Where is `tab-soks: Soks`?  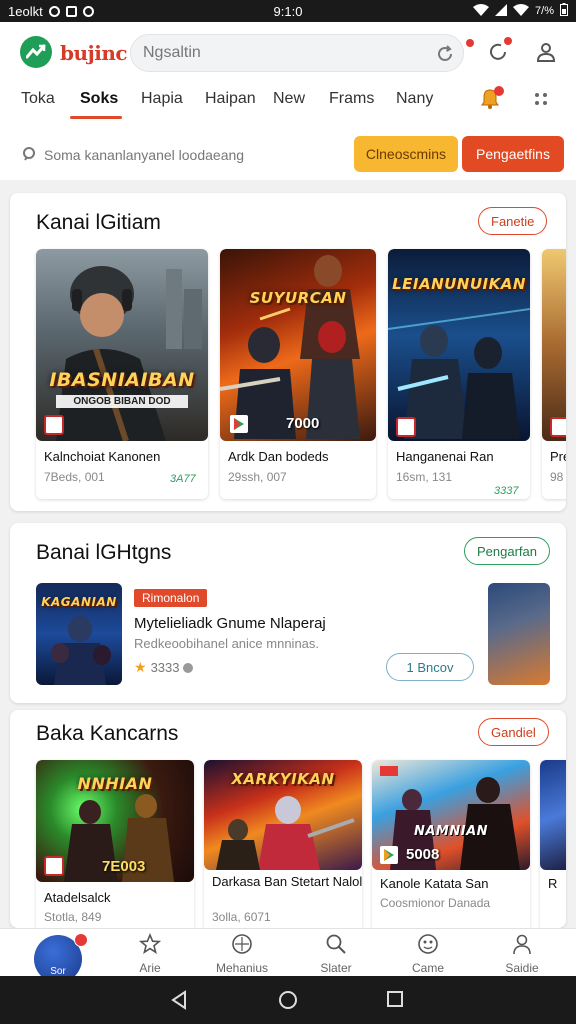 tab-soks: Soks is located at coordinates (99, 99).